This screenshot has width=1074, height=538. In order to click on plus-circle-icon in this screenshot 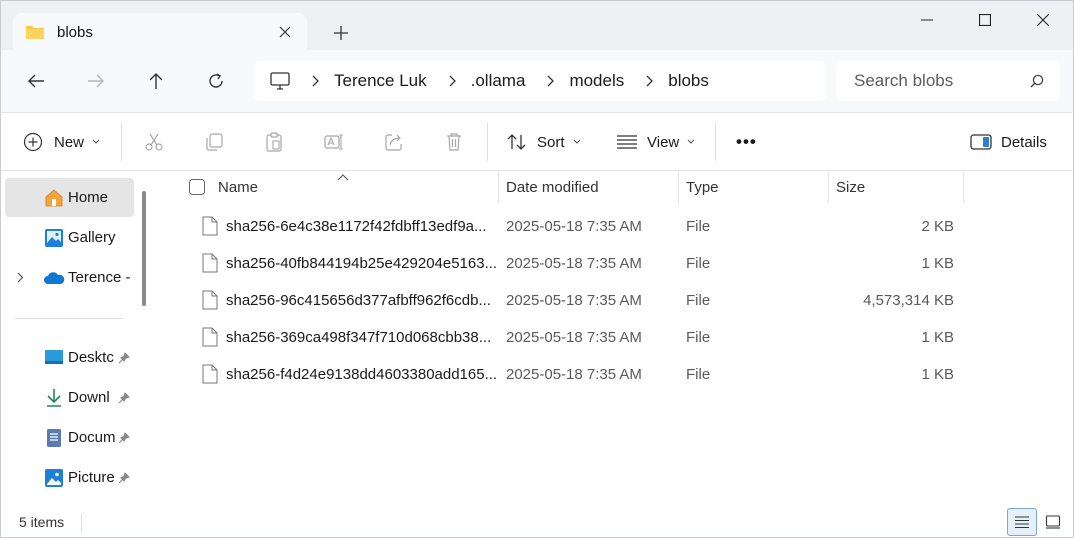, I will do `click(33, 142)`.